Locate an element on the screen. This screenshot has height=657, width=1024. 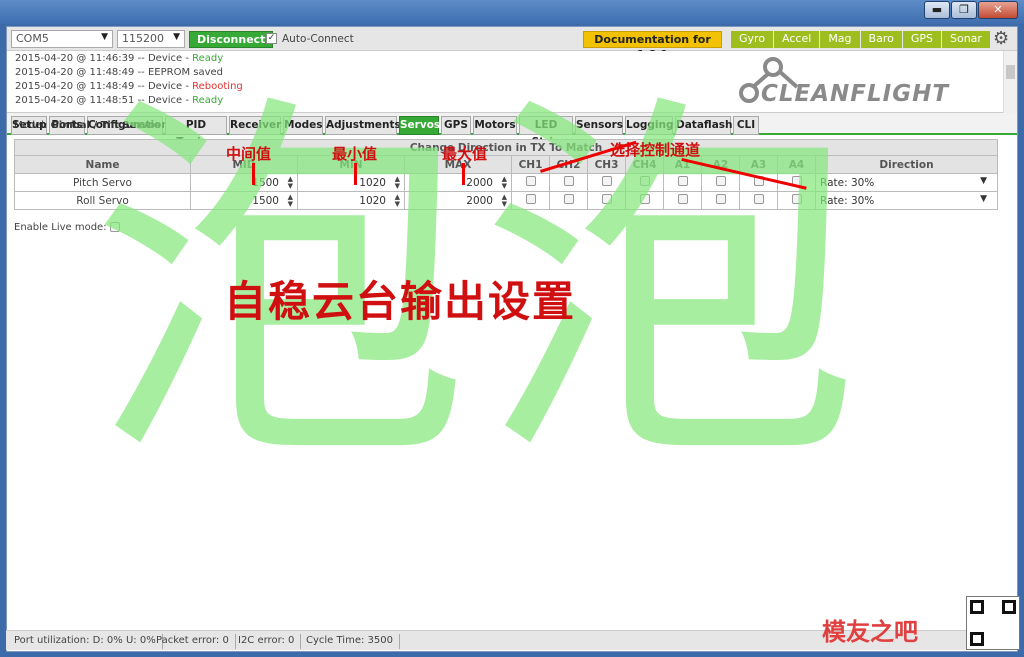
sensor-sonar: Sonar is located at coordinates (965, 39).